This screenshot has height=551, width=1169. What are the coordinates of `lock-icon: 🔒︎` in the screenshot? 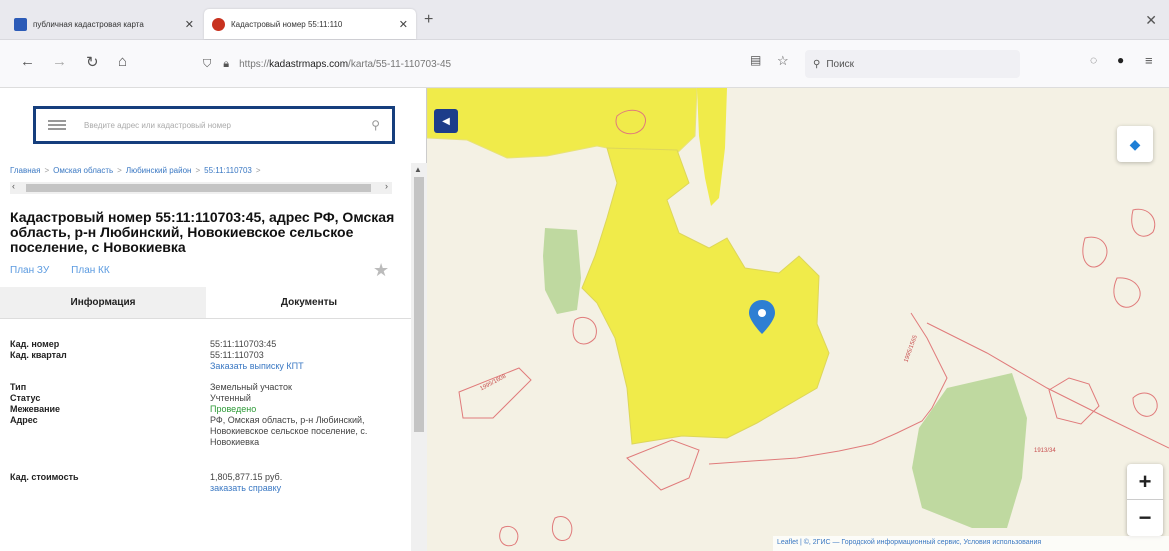 It's located at (226, 63).